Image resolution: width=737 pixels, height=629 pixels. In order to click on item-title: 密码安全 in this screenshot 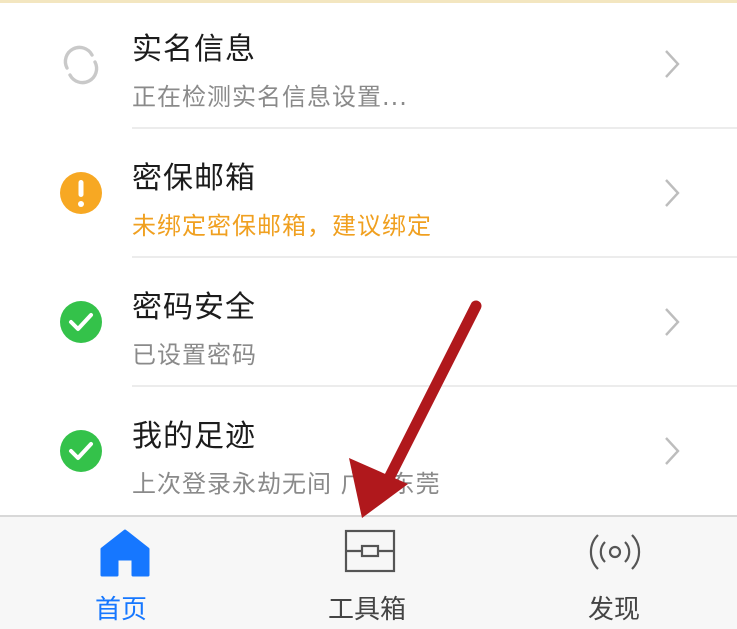, I will do `click(194, 307)`.